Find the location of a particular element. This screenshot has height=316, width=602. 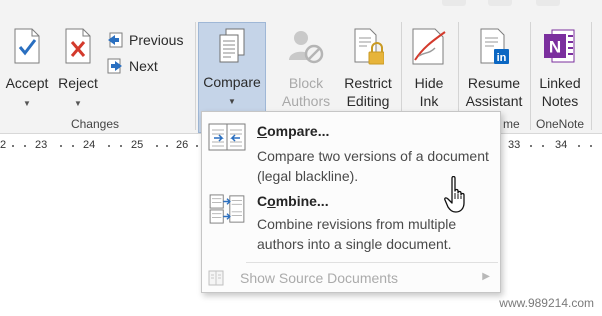

hide-ink-icon is located at coordinates (429, 46).